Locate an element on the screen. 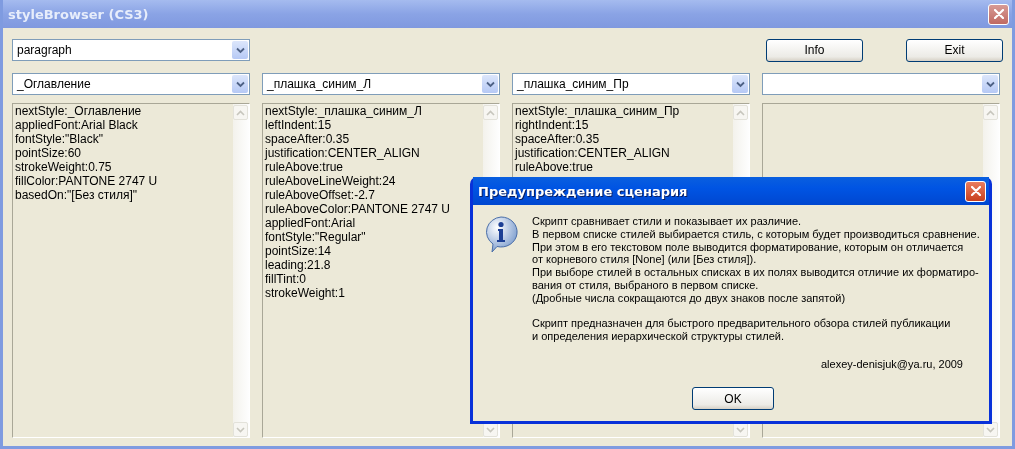 This screenshot has width=1015, height=449. dropdown: _Оглавление is located at coordinates (131, 84).